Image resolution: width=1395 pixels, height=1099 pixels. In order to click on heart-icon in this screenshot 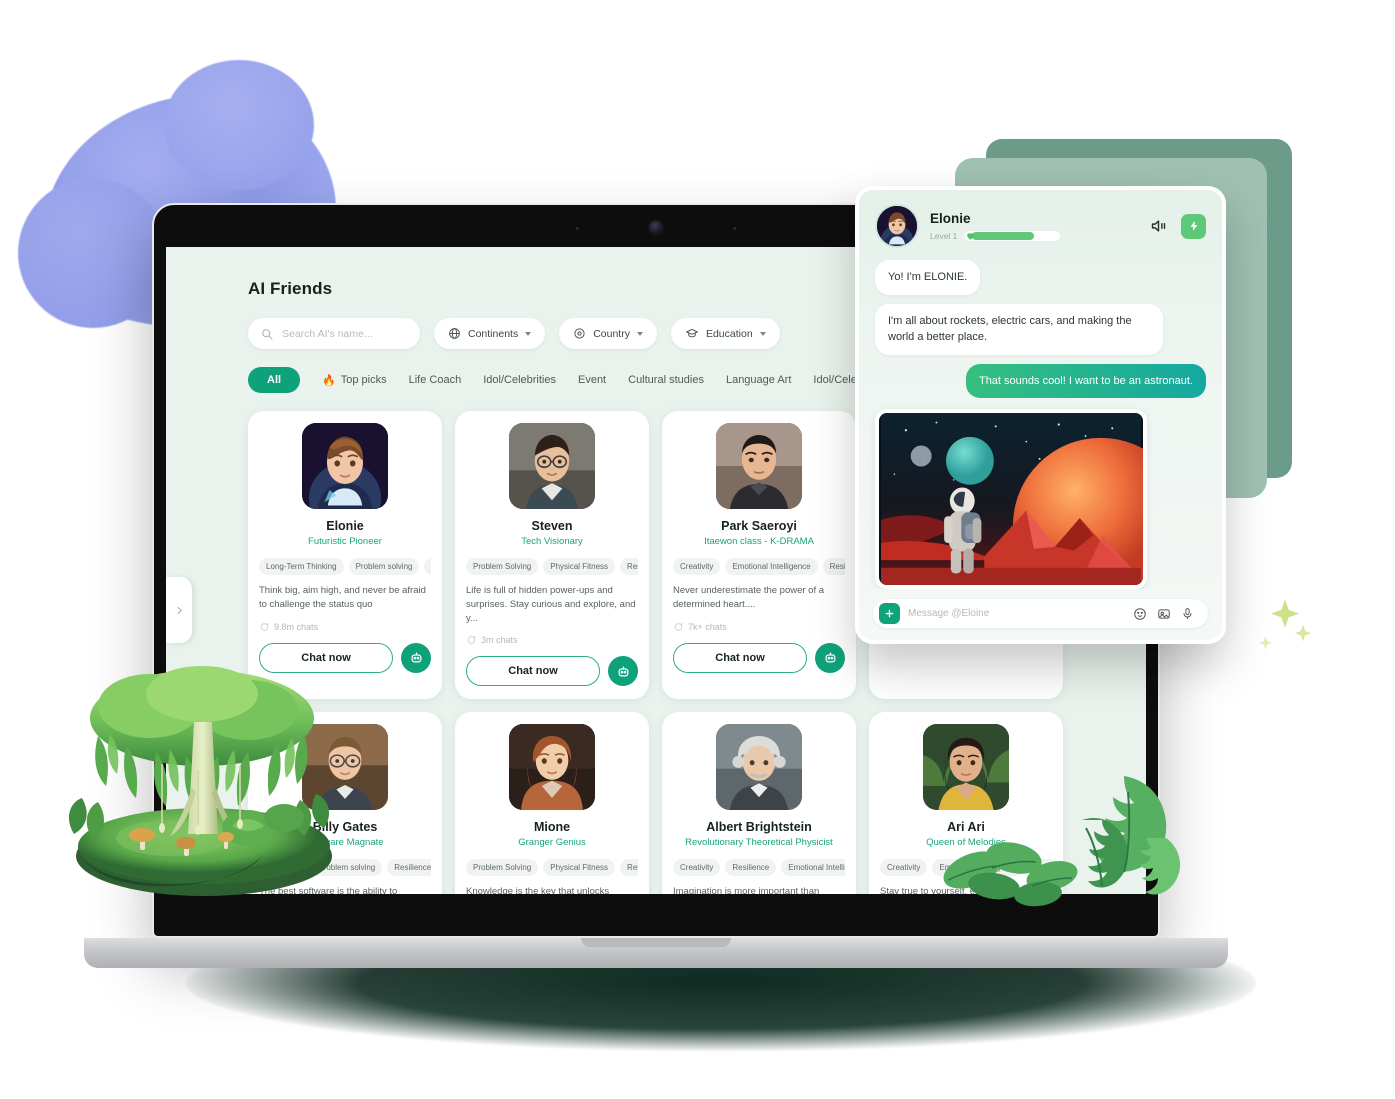, I will do `click(971, 236)`.